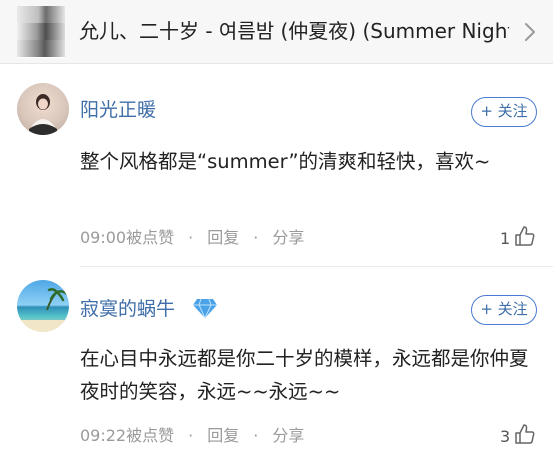  I want to click on like-count: 1, so click(505, 238).